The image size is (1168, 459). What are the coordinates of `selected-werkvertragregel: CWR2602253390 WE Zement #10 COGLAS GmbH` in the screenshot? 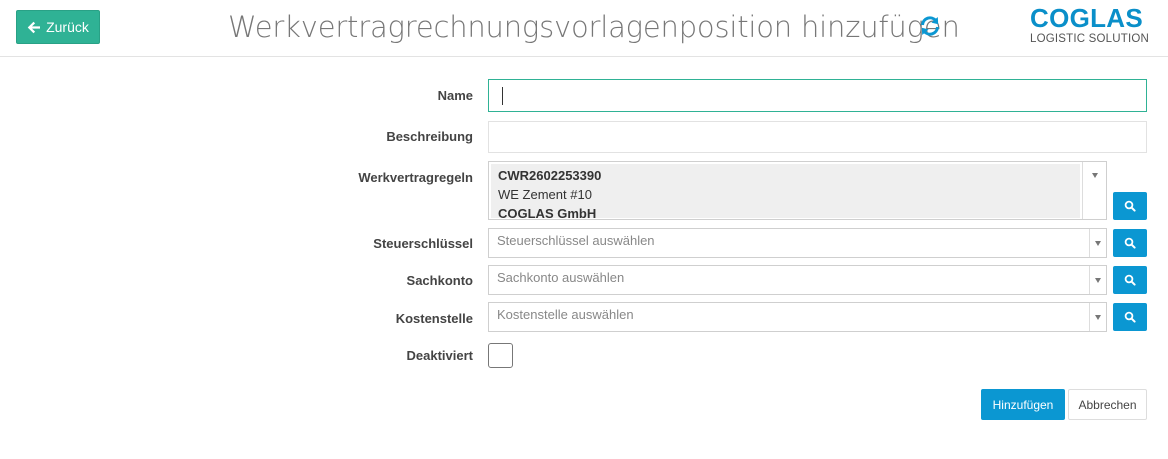 It's located at (785, 192).